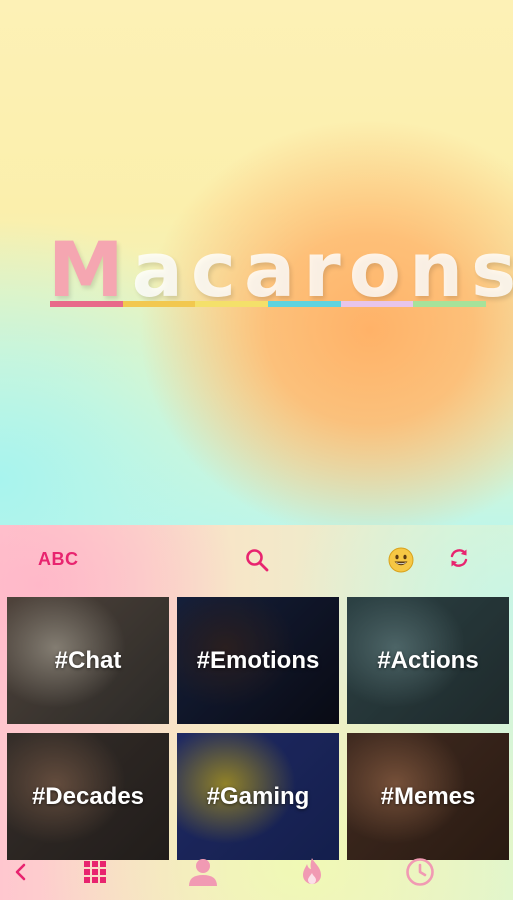 The height and width of the screenshot is (900, 513). I want to click on search-icon, so click(257, 560).